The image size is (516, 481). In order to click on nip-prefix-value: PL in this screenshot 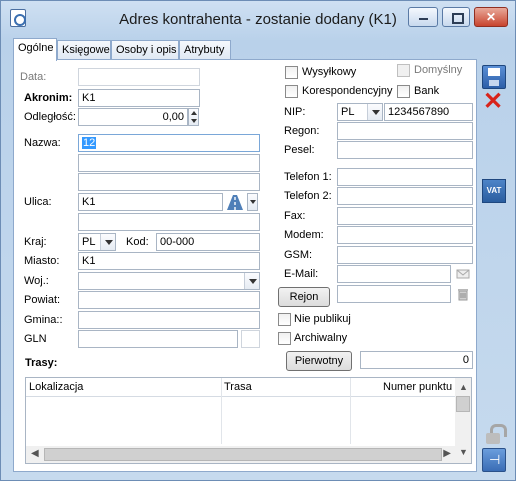, I will do `click(348, 112)`.